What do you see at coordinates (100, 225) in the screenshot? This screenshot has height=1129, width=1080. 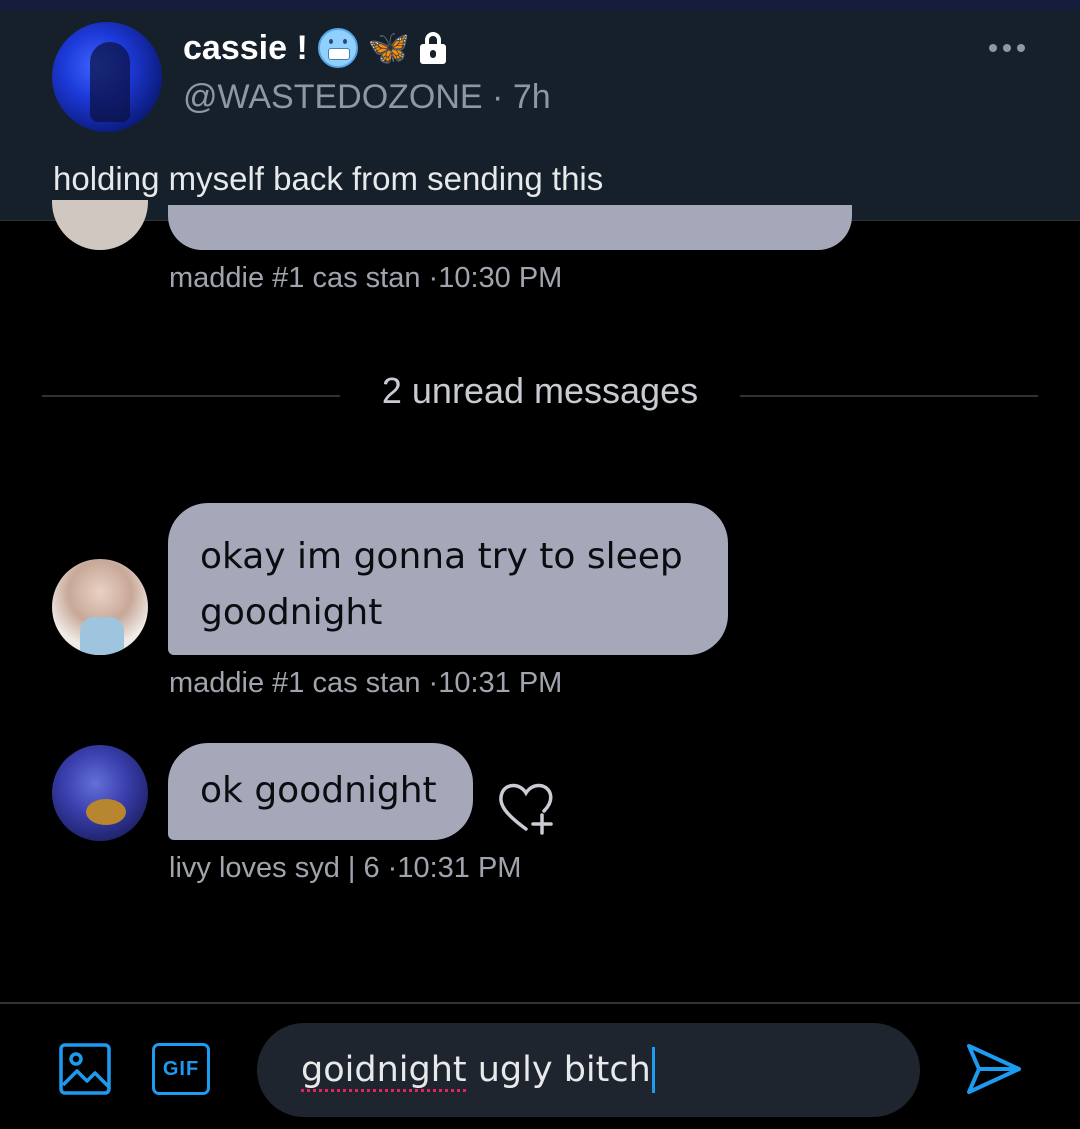 I see `previous-message-avatar` at bounding box center [100, 225].